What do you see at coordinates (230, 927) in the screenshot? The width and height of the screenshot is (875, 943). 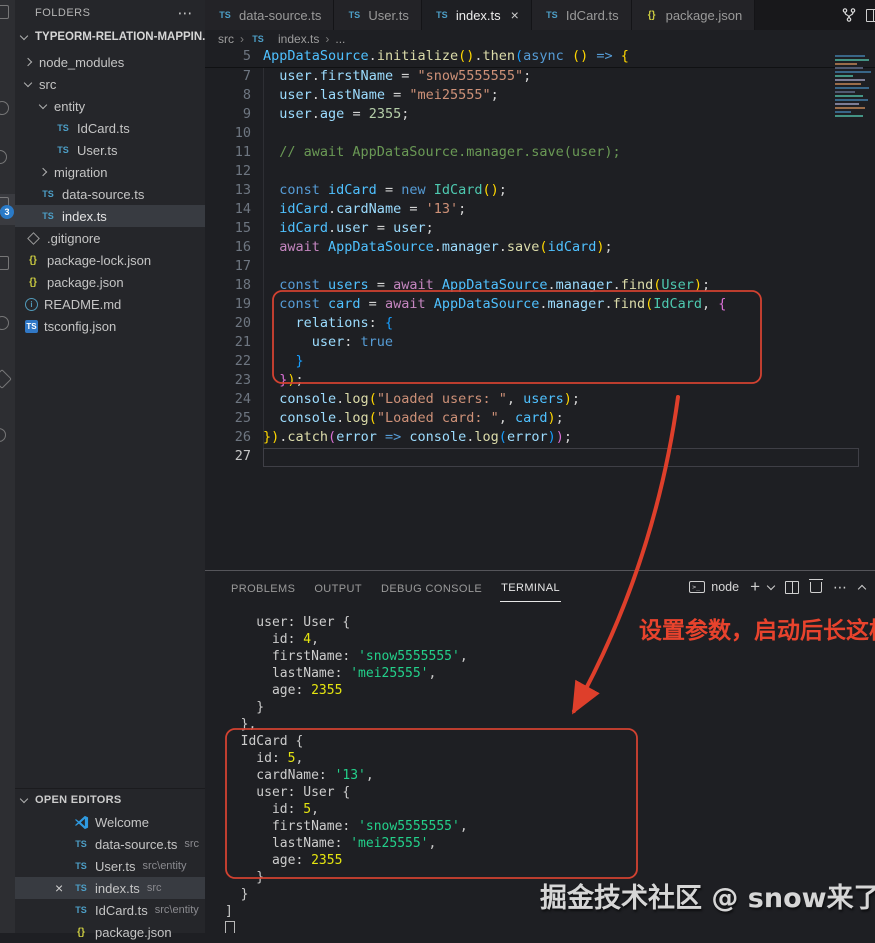 I see `terminal-cursor` at bounding box center [230, 927].